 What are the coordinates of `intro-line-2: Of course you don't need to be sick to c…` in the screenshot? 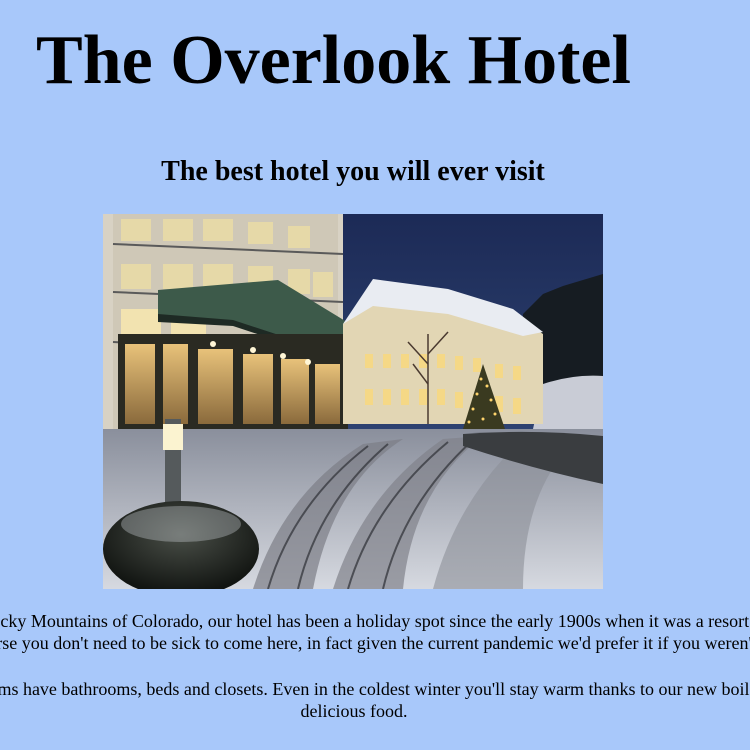 It's located at (375, 643).